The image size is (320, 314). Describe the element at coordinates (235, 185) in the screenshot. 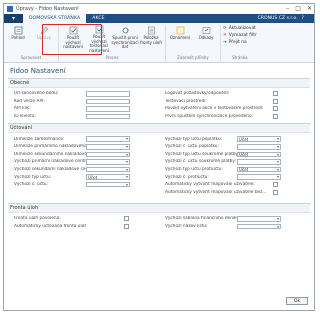

I see `field-auto-user-mapping: Automaticky vytvořit mapování uživatele:` at that location.